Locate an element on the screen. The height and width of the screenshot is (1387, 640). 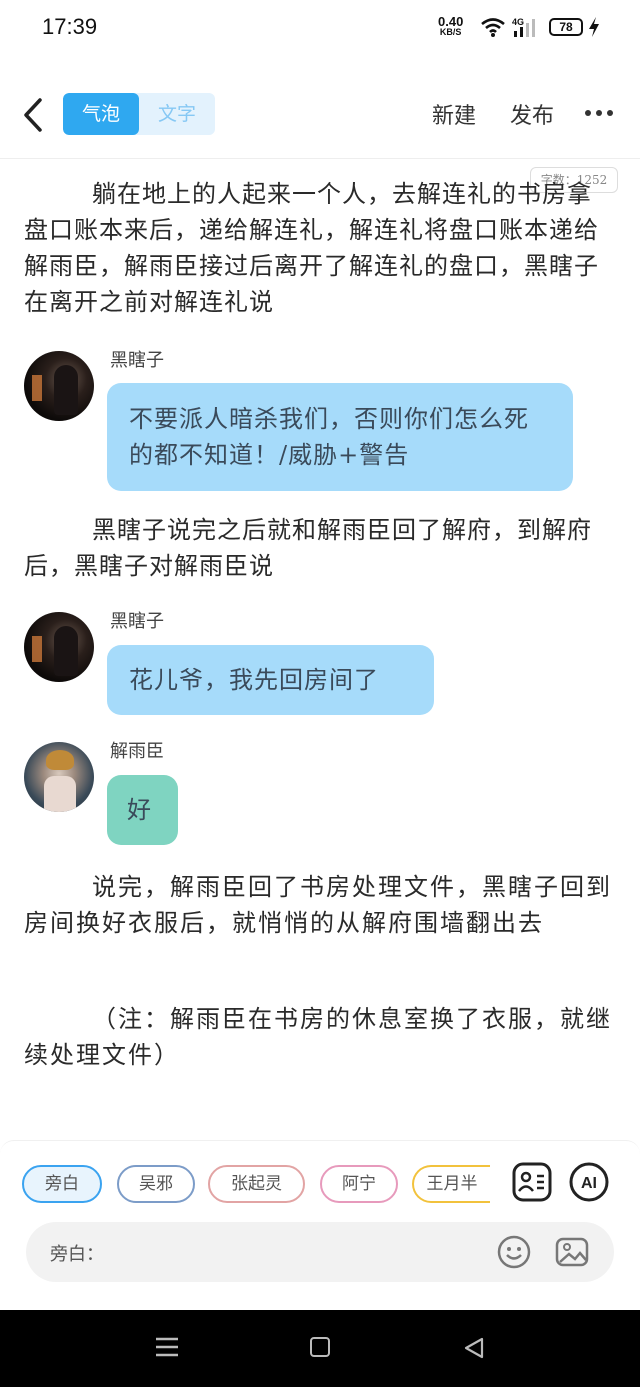
chat-bubble: 花儿爷，我先回房间了 is located at coordinates (270, 680).